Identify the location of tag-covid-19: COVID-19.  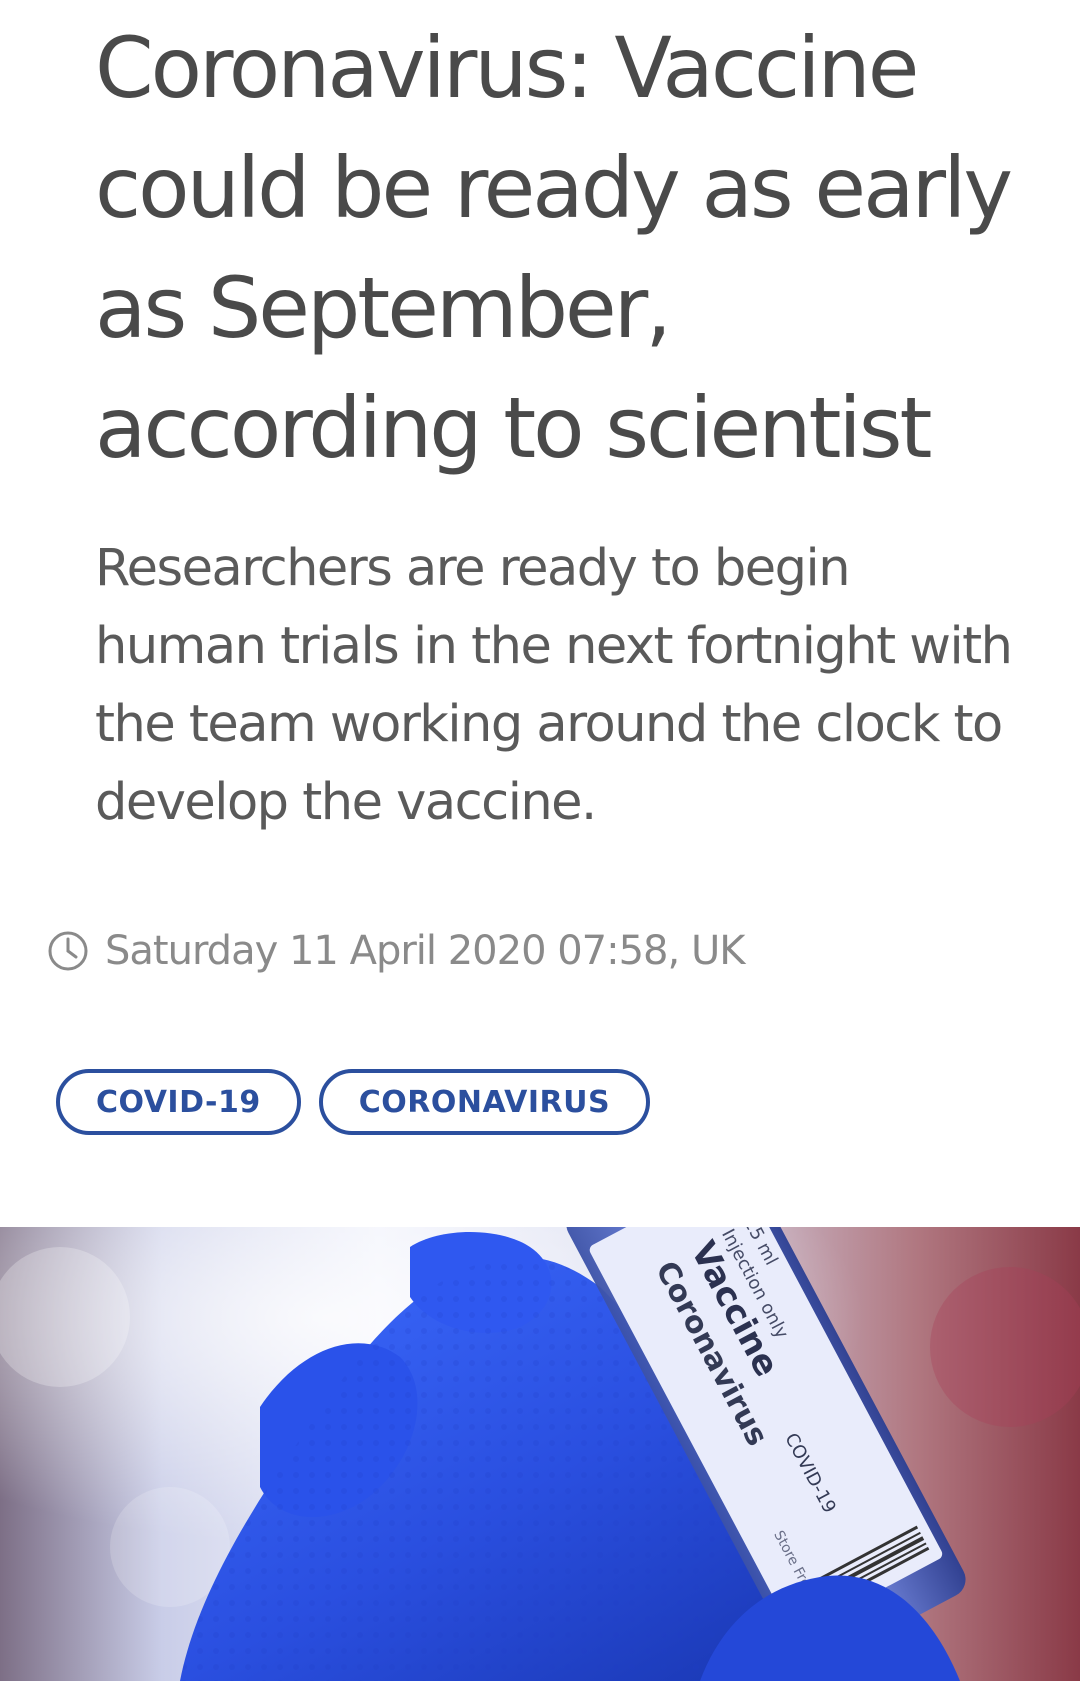
(178, 1102).